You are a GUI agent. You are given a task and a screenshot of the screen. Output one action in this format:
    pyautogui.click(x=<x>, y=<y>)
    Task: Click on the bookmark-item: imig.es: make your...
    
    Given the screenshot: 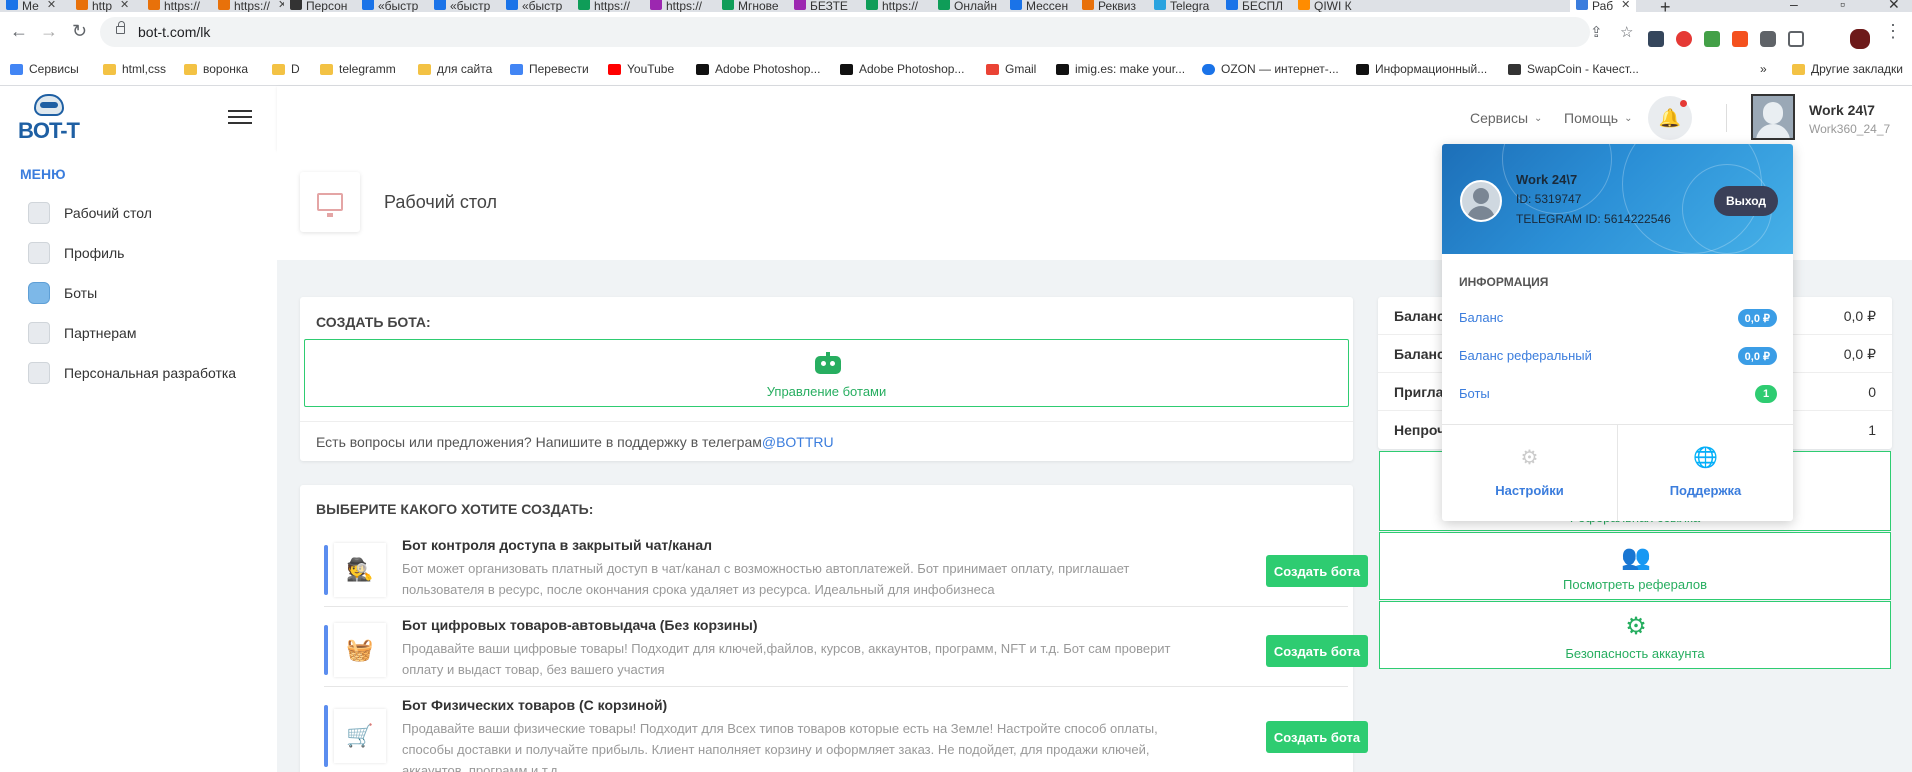 What is the action you would take?
    pyautogui.click(x=1120, y=69)
    